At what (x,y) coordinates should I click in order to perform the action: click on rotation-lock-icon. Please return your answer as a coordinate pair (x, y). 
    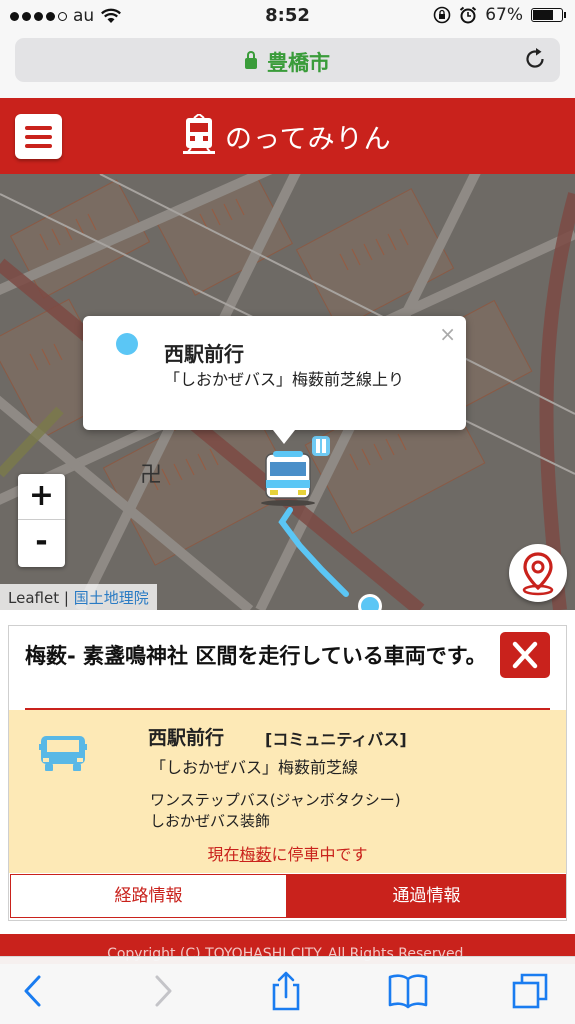
    Looking at the image, I should click on (442, 15).